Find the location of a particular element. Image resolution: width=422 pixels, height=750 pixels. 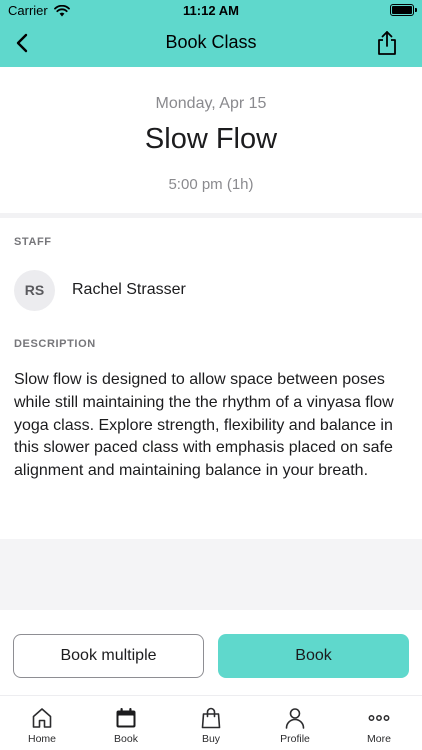

calendar-icon is located at coordinates (126, 718).